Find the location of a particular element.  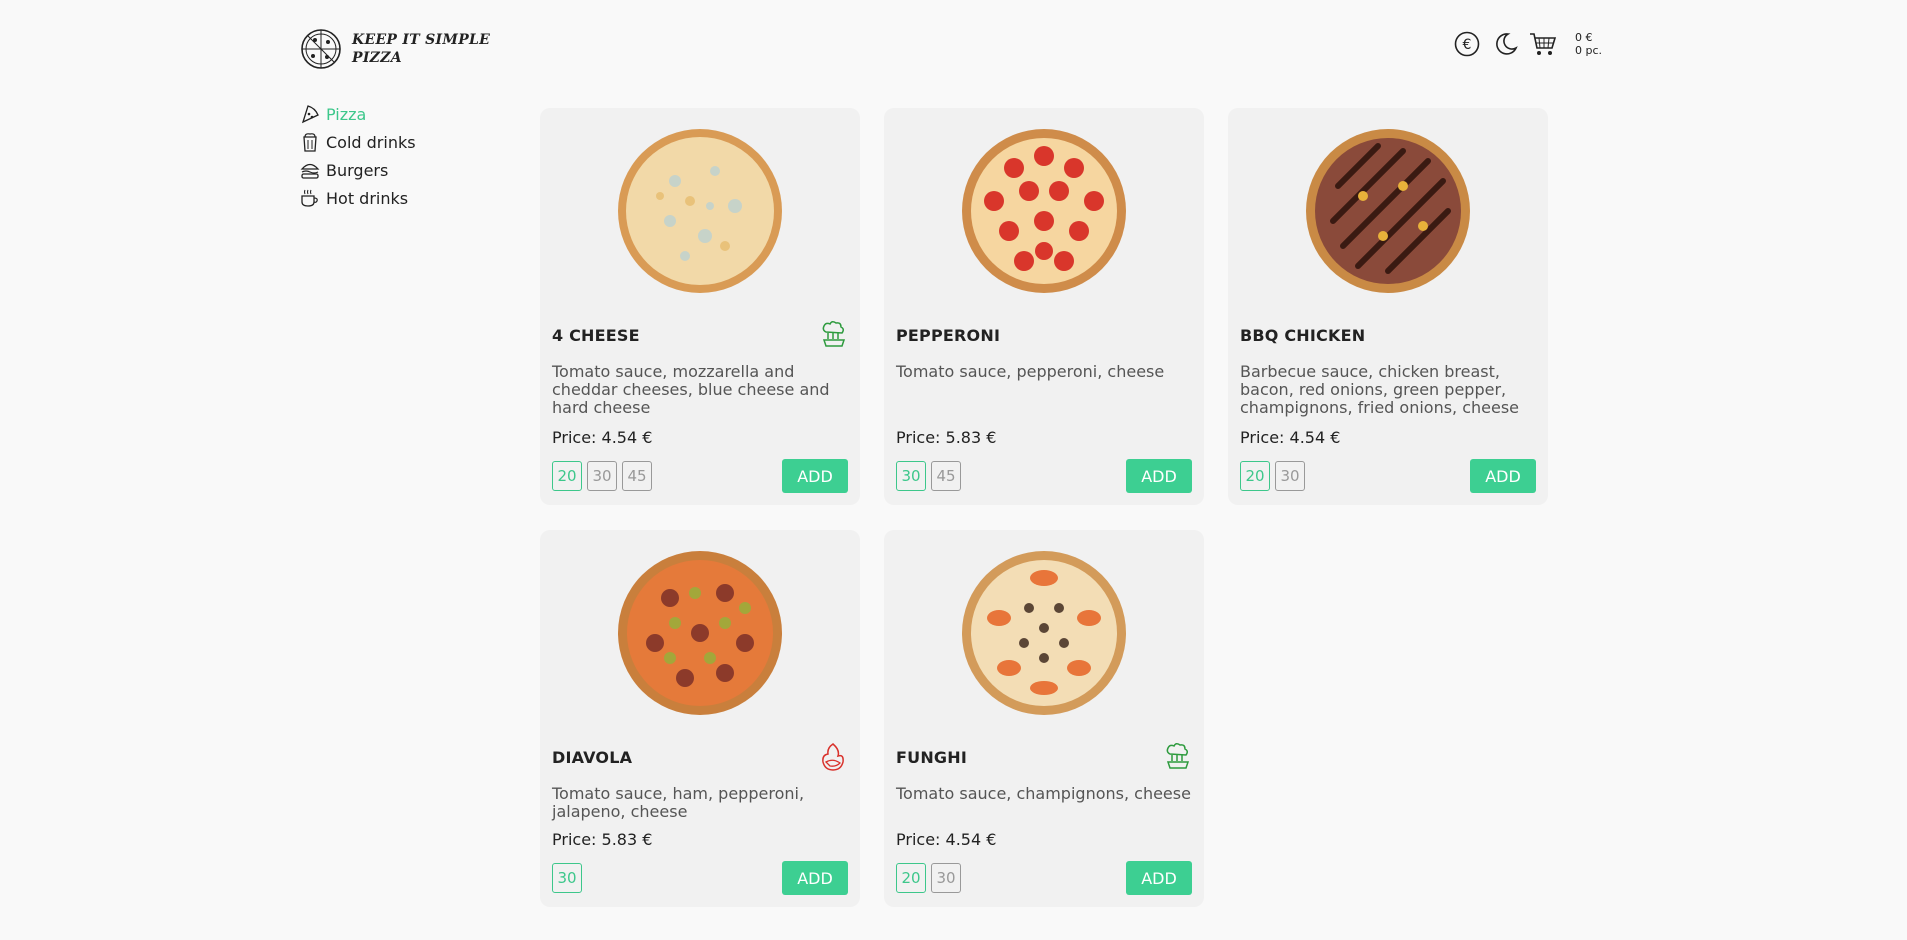

cart-summary: 0 € 0 pc. is located at coordinates (1588, 44).